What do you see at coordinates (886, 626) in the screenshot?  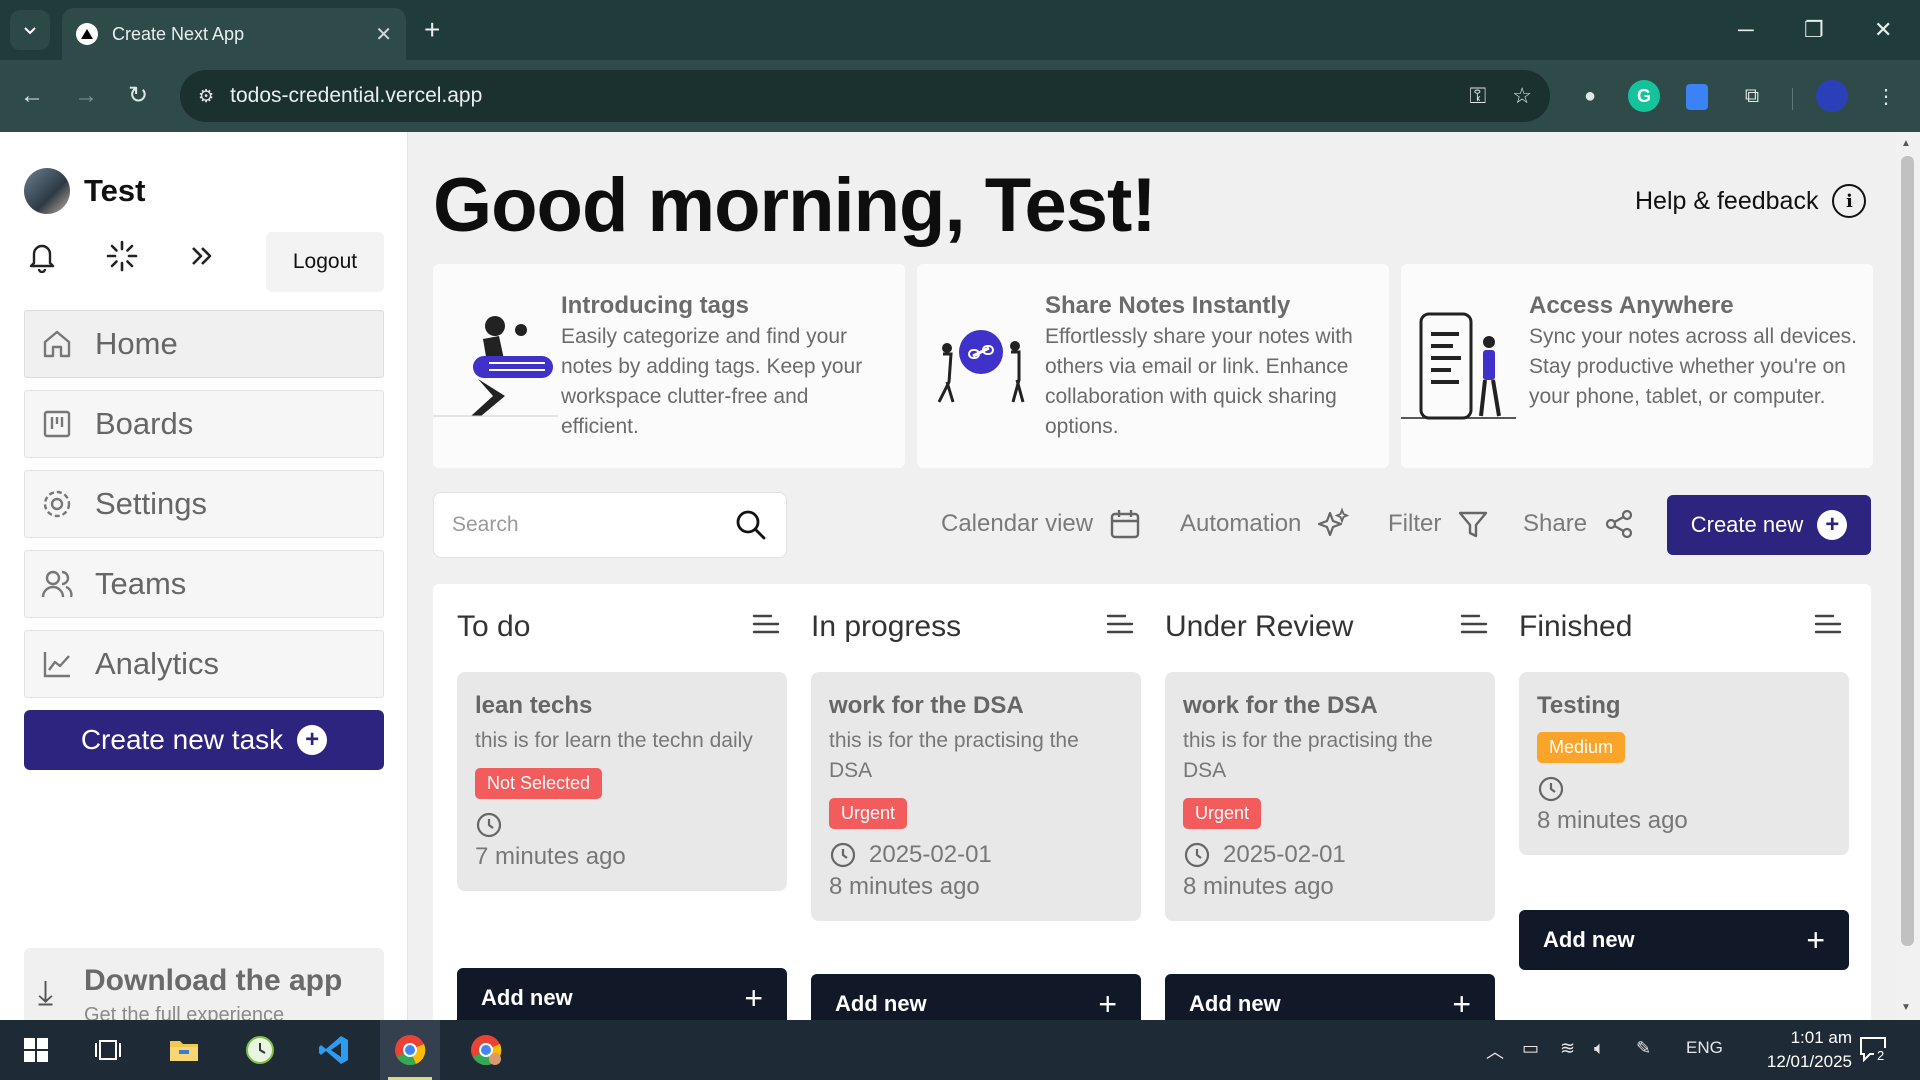 I see `column-title: In progress` at bounding box center [886, 626].